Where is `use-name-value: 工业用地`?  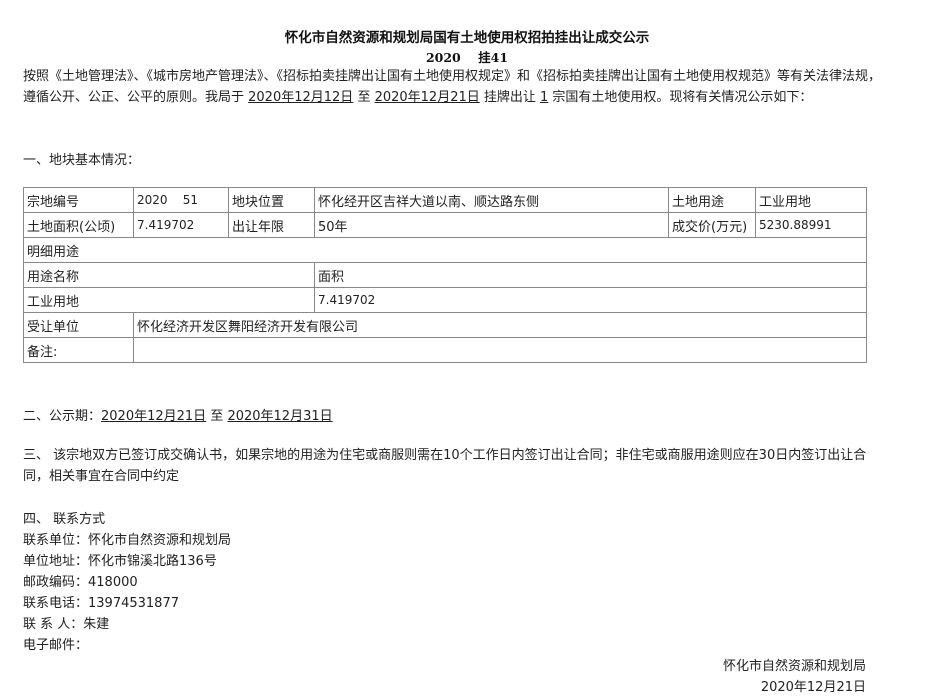 use-name-value: 工业用地 is located at coordinates (169, 300).